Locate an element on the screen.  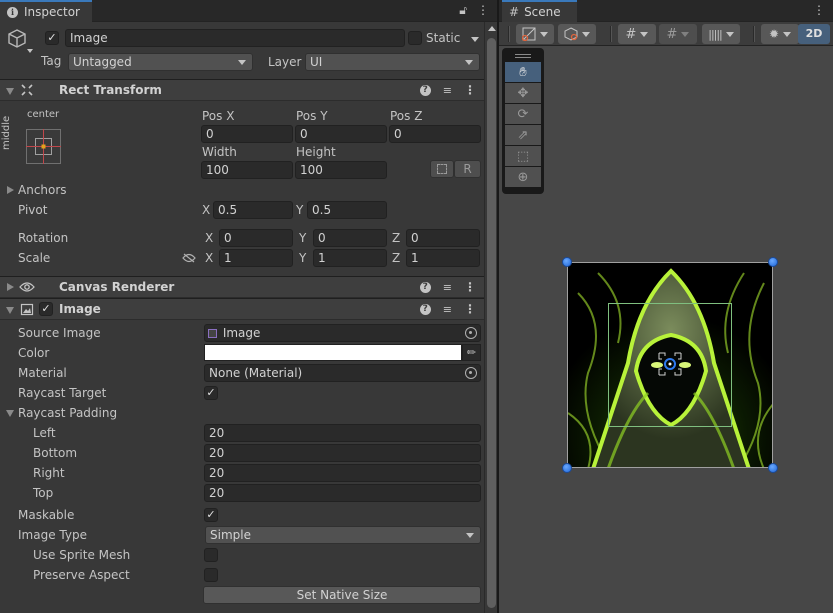
pivot-y-axis: Y is located at coordinates (300, 210).